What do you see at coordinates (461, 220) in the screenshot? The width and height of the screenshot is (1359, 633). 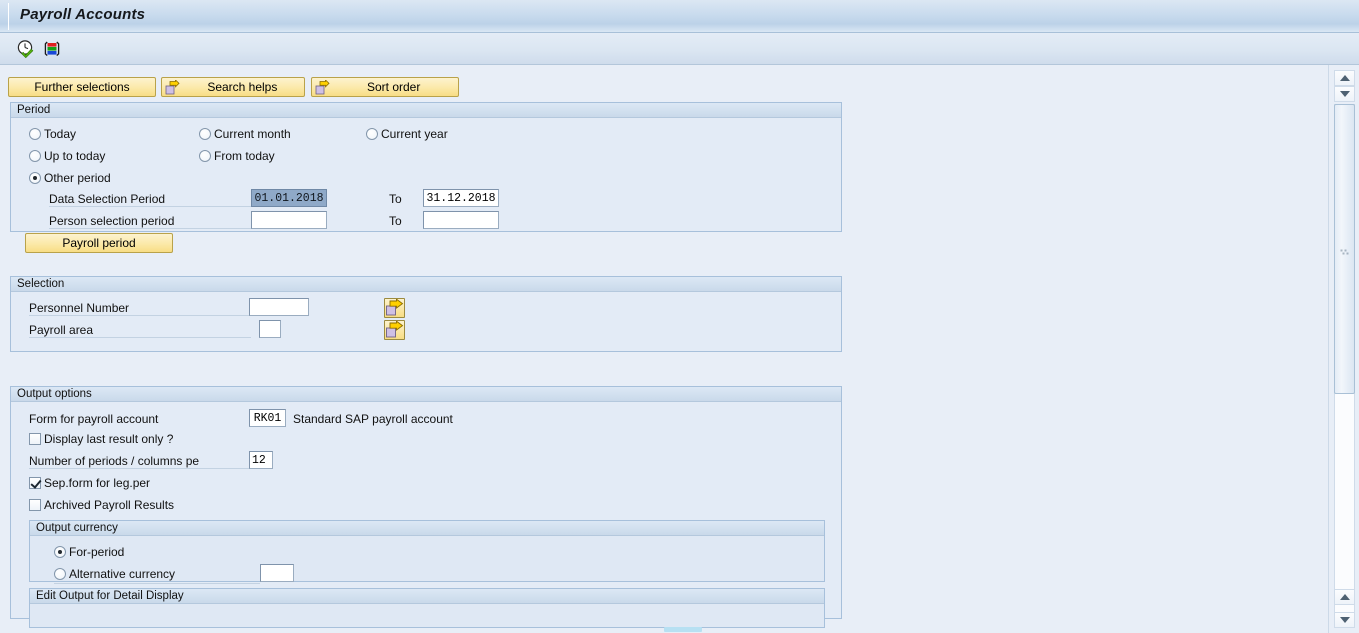 I see `person-selection-period-to-input` at bounding box center [461, 220].